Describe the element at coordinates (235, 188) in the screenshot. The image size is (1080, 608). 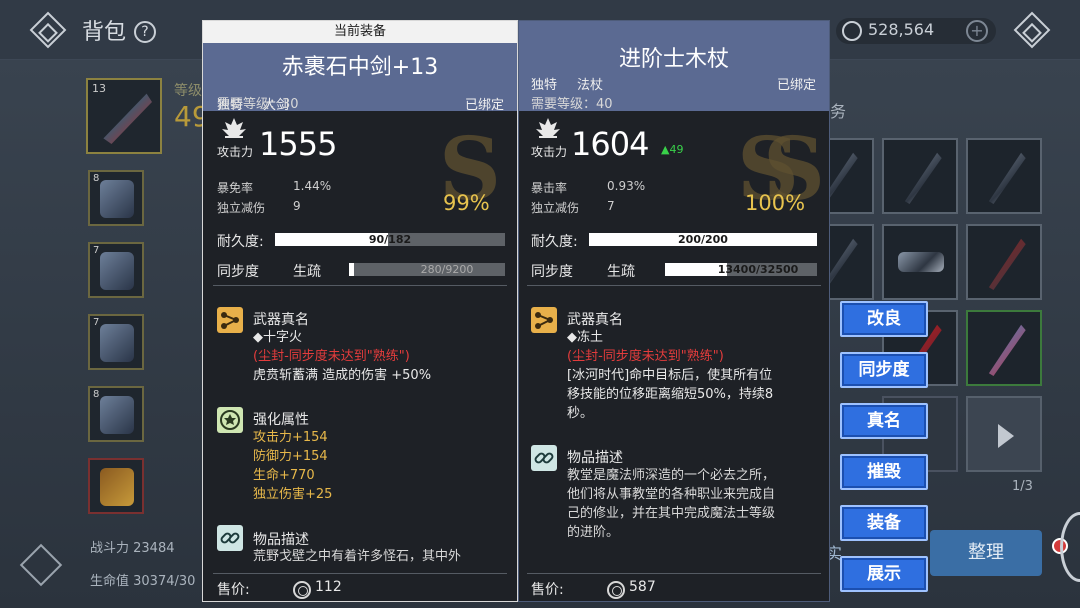
I see `crit-label: 暴免率` at that location.